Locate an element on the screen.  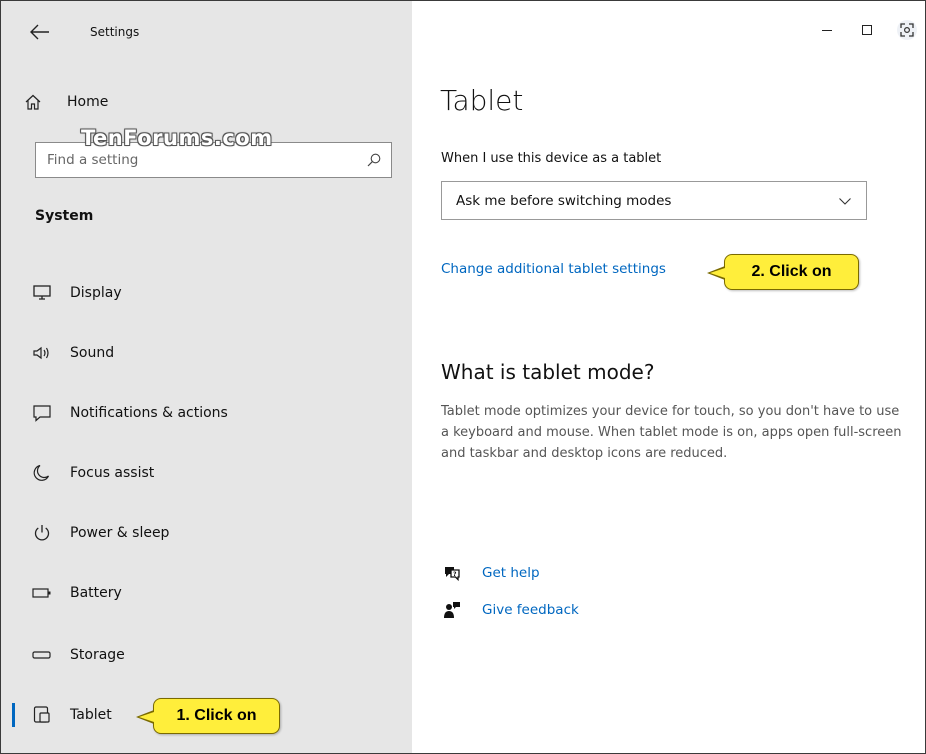
sidebar-item-focus-assist: Focus assist is located at coordinates (206, 473).